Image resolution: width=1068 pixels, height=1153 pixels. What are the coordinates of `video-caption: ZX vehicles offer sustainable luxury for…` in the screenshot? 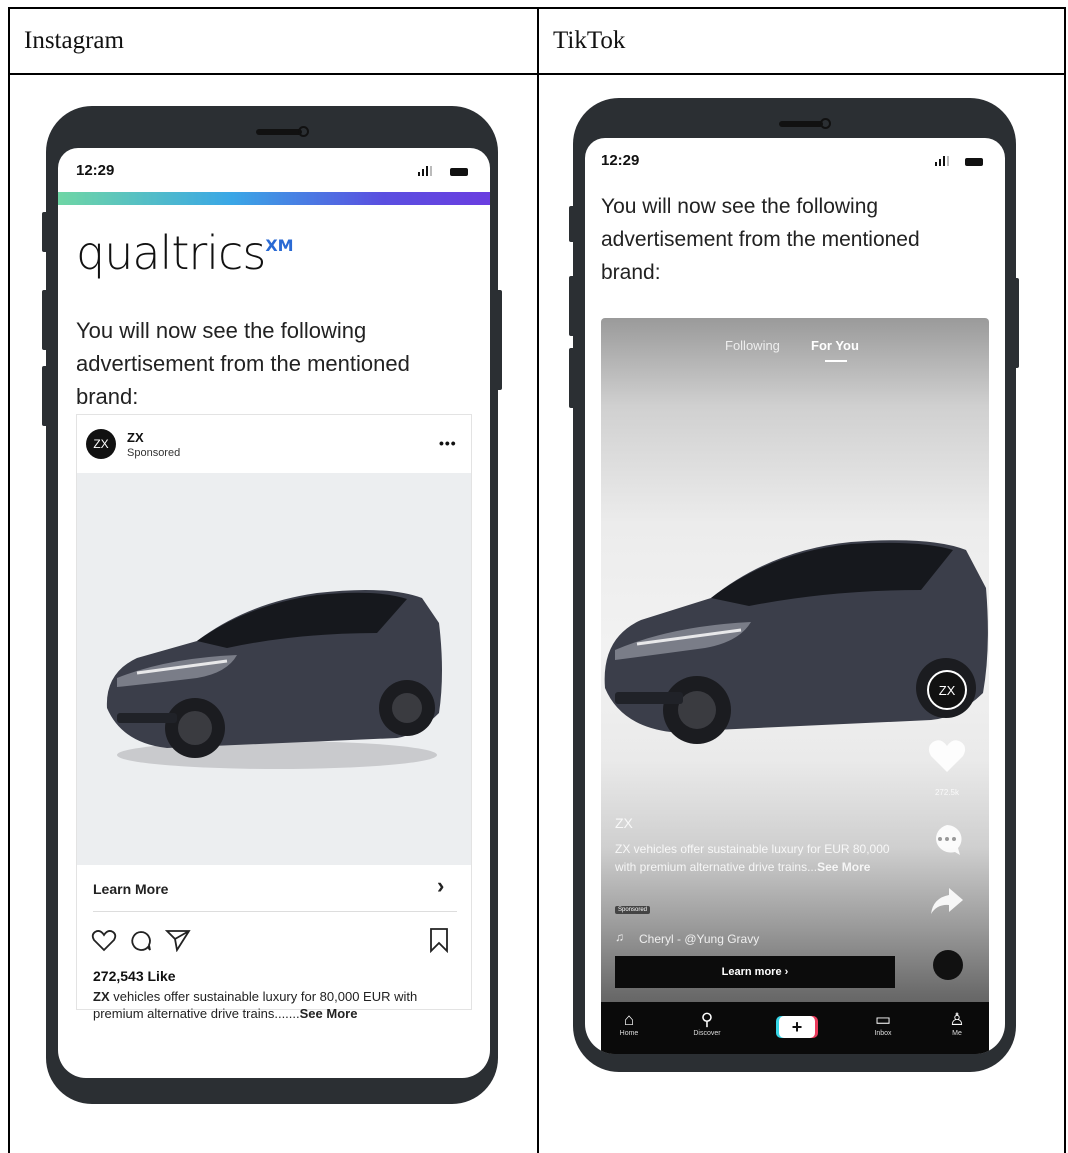 It's located at (760, 858).